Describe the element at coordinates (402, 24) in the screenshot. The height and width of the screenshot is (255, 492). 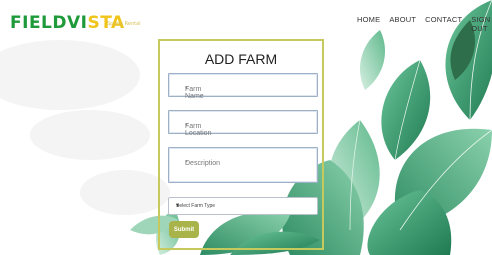
I see `nav-about: ABOUT` at that location.